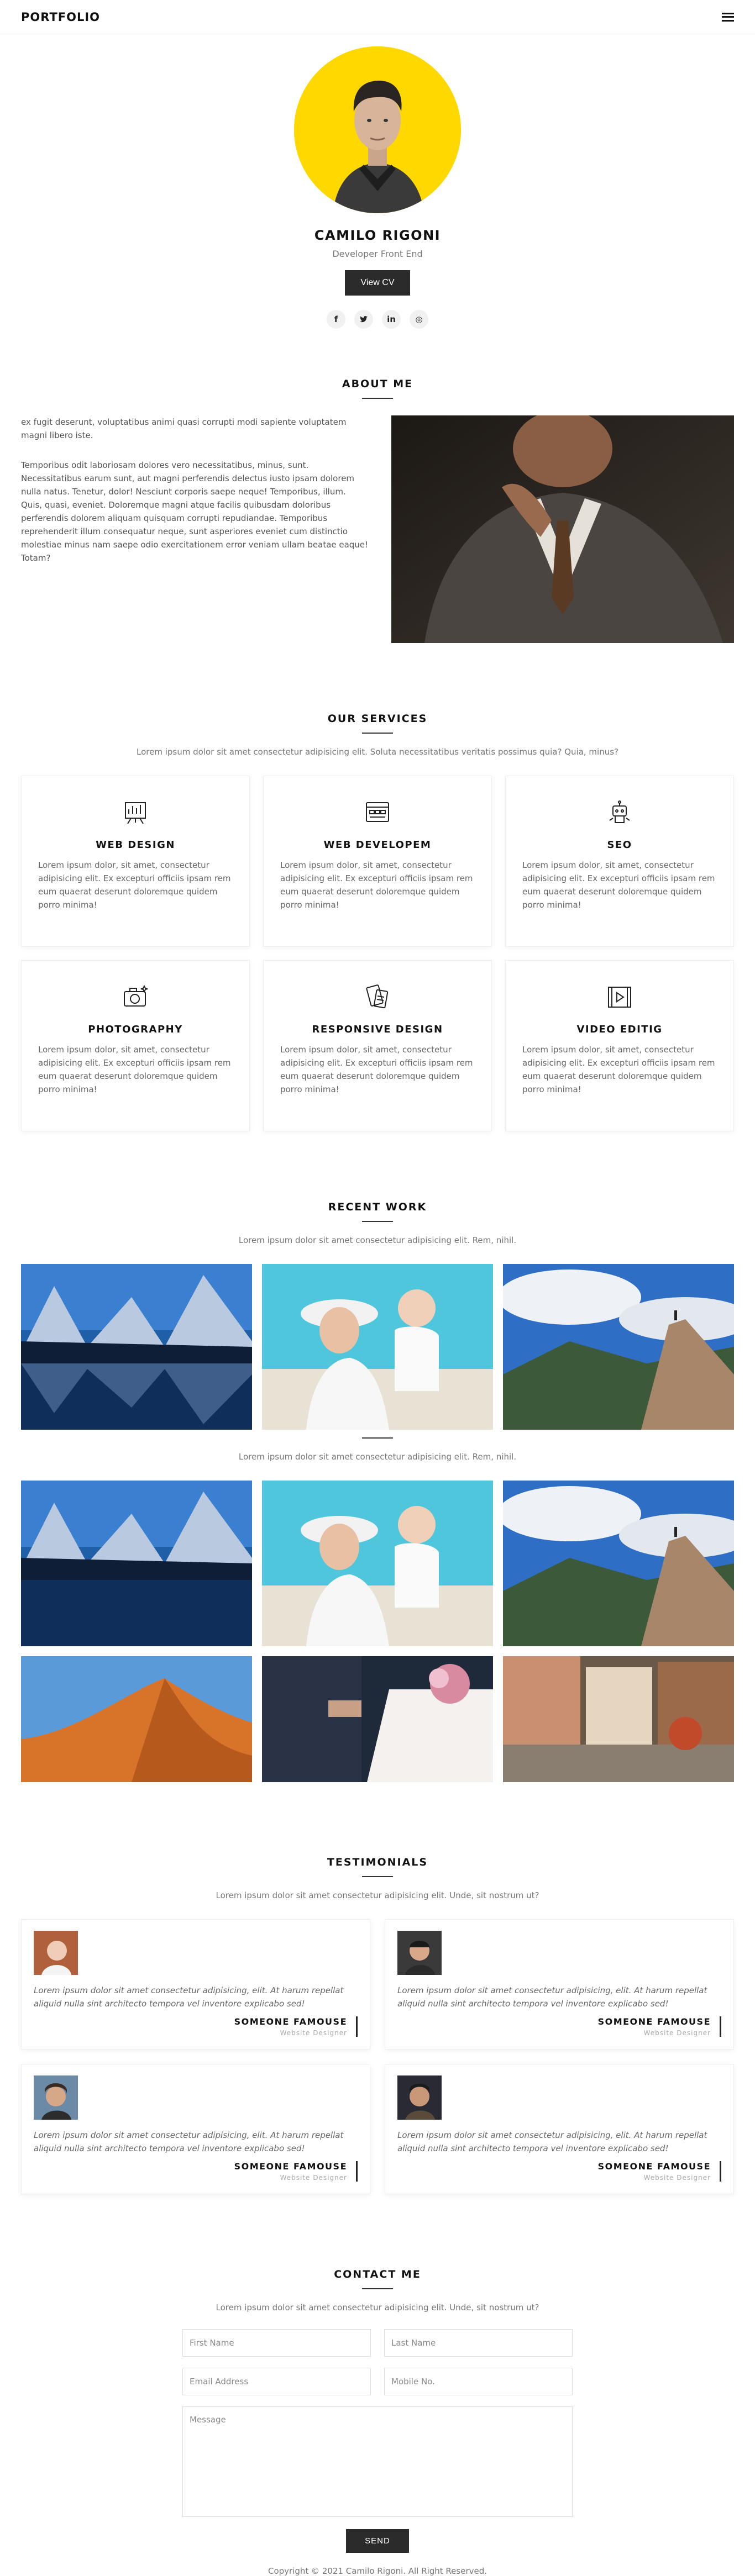 This screenshot has width=755, height=2576. I want to click on gallery-photo-wedding, so click(377, 1719).